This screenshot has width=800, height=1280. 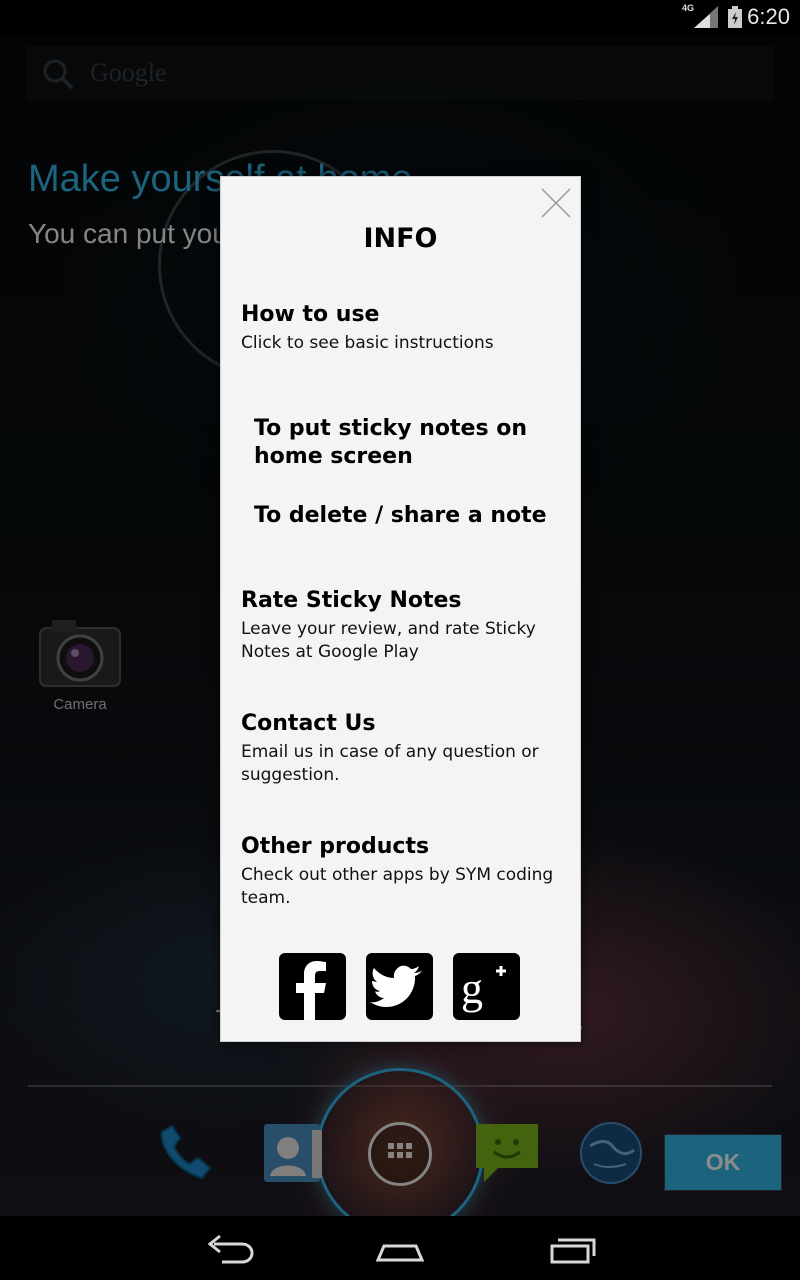 I want to click on battery-icon, so click(x=735, y=17).